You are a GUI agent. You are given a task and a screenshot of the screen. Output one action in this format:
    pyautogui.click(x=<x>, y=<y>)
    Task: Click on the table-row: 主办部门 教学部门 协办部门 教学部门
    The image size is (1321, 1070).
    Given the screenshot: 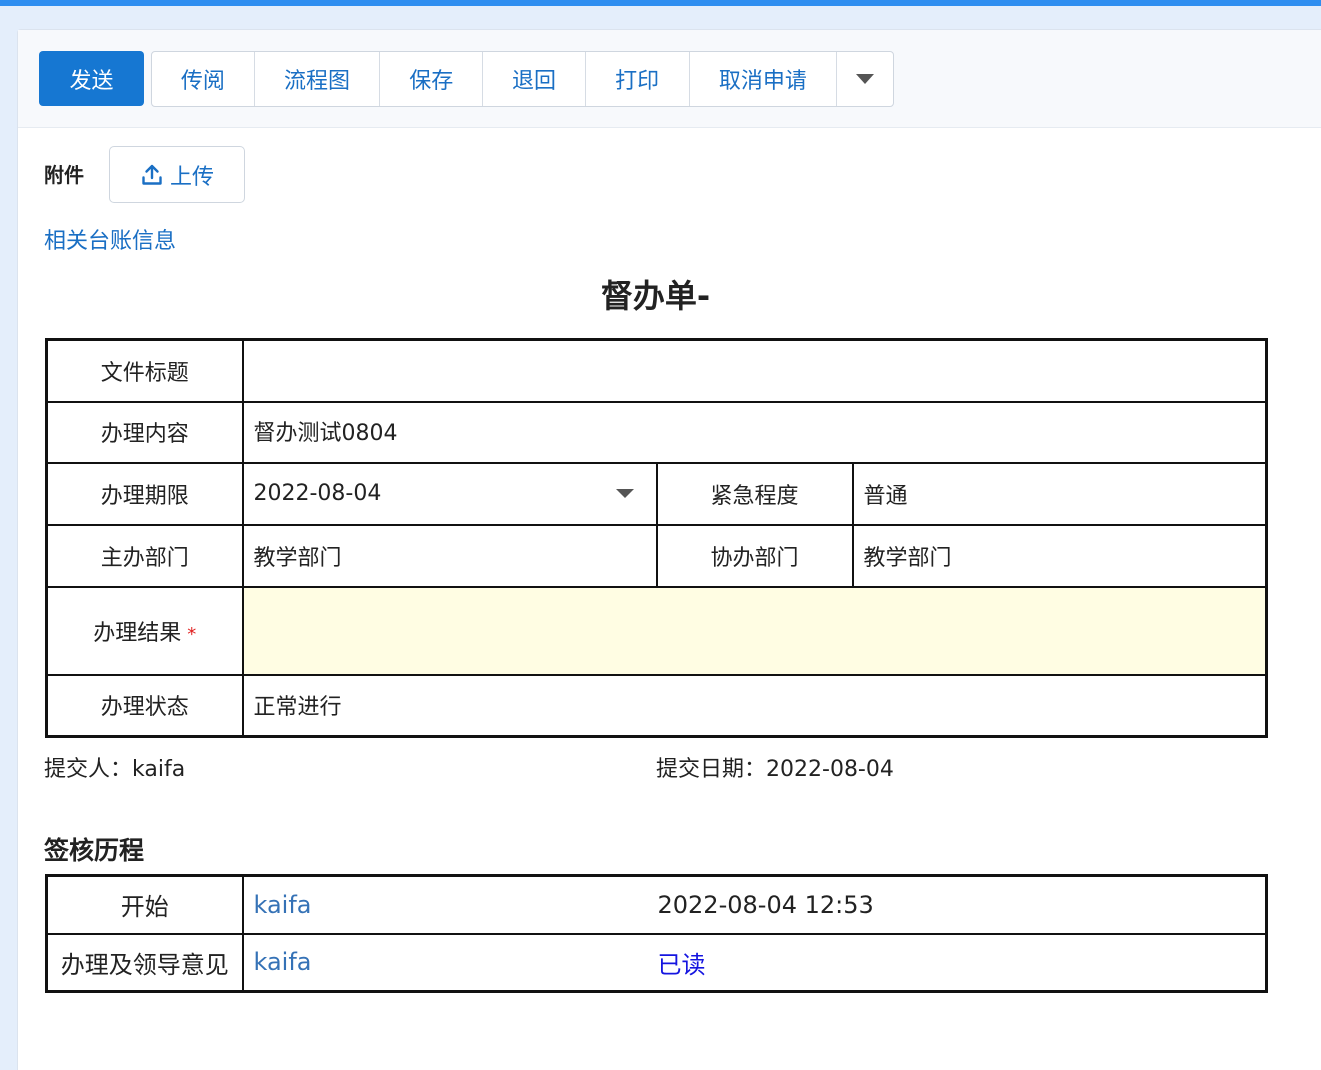 What is the action you would take?
    pyautogui.click(x=656, y=555)
    